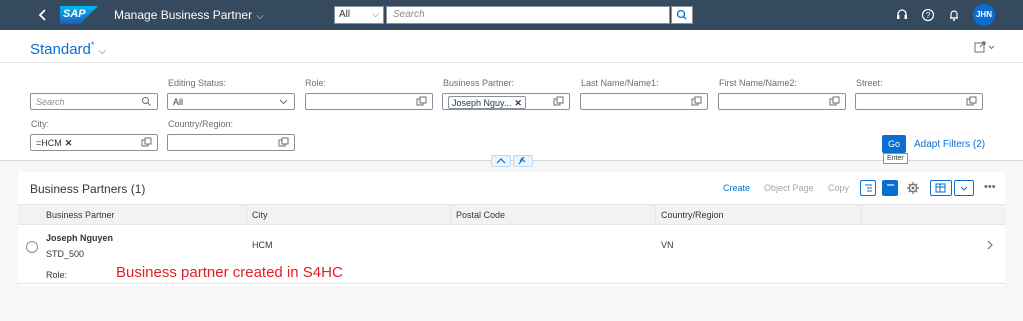 The image size is (1023, 321). Describe the element at coordinates (80, 238) in the screenshot. I see `partner-name: Joseph Nguyen` at that location.